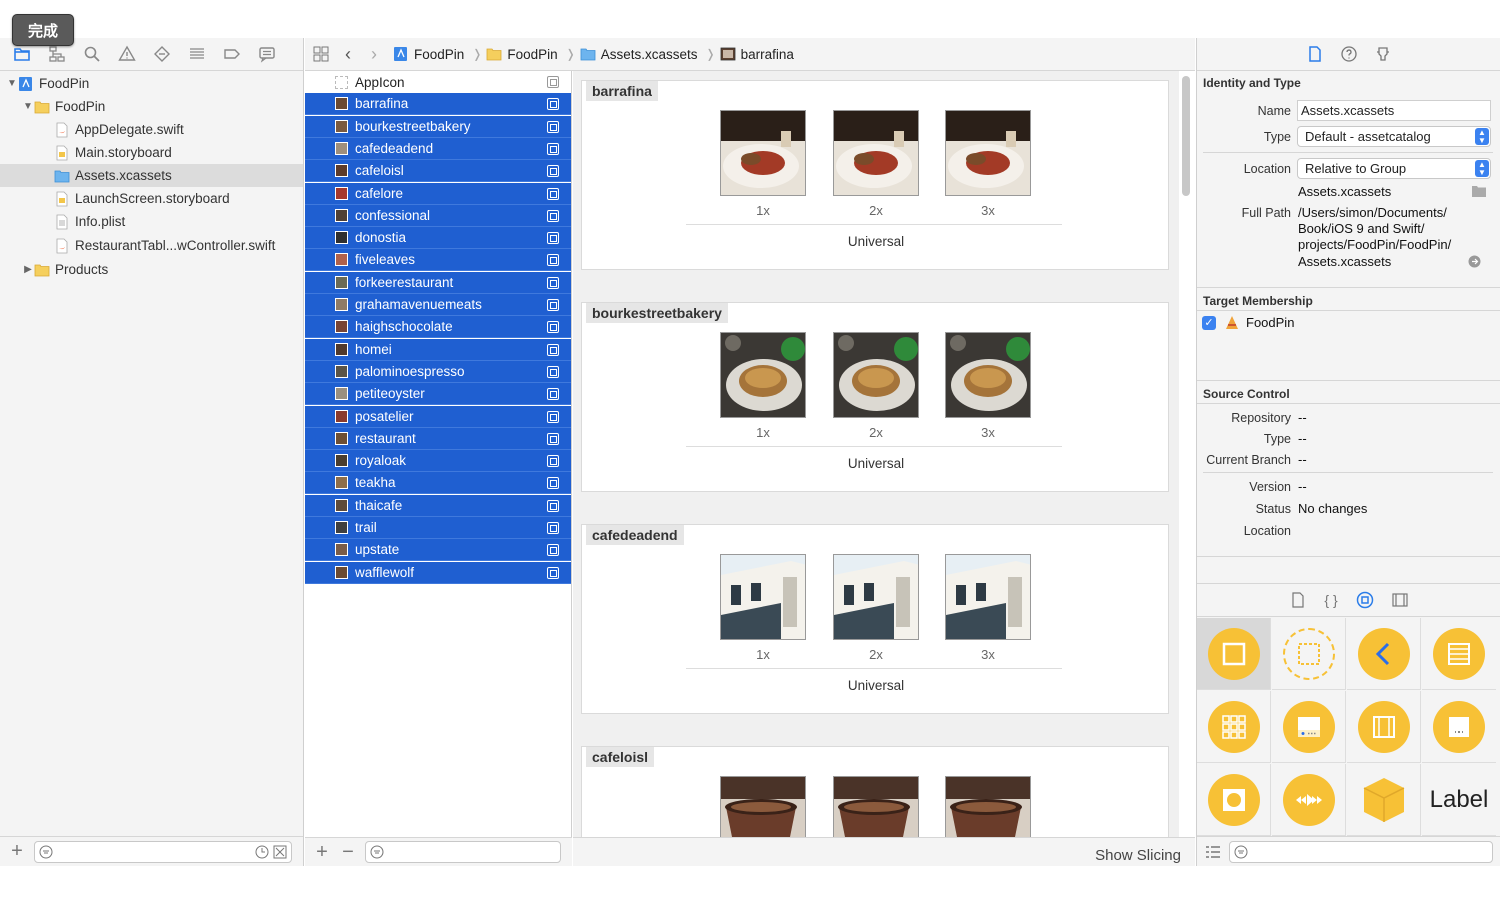  Describe the element at coordinates (232, 54) in the screenshot. I see `breakpoint-icon` at that location.